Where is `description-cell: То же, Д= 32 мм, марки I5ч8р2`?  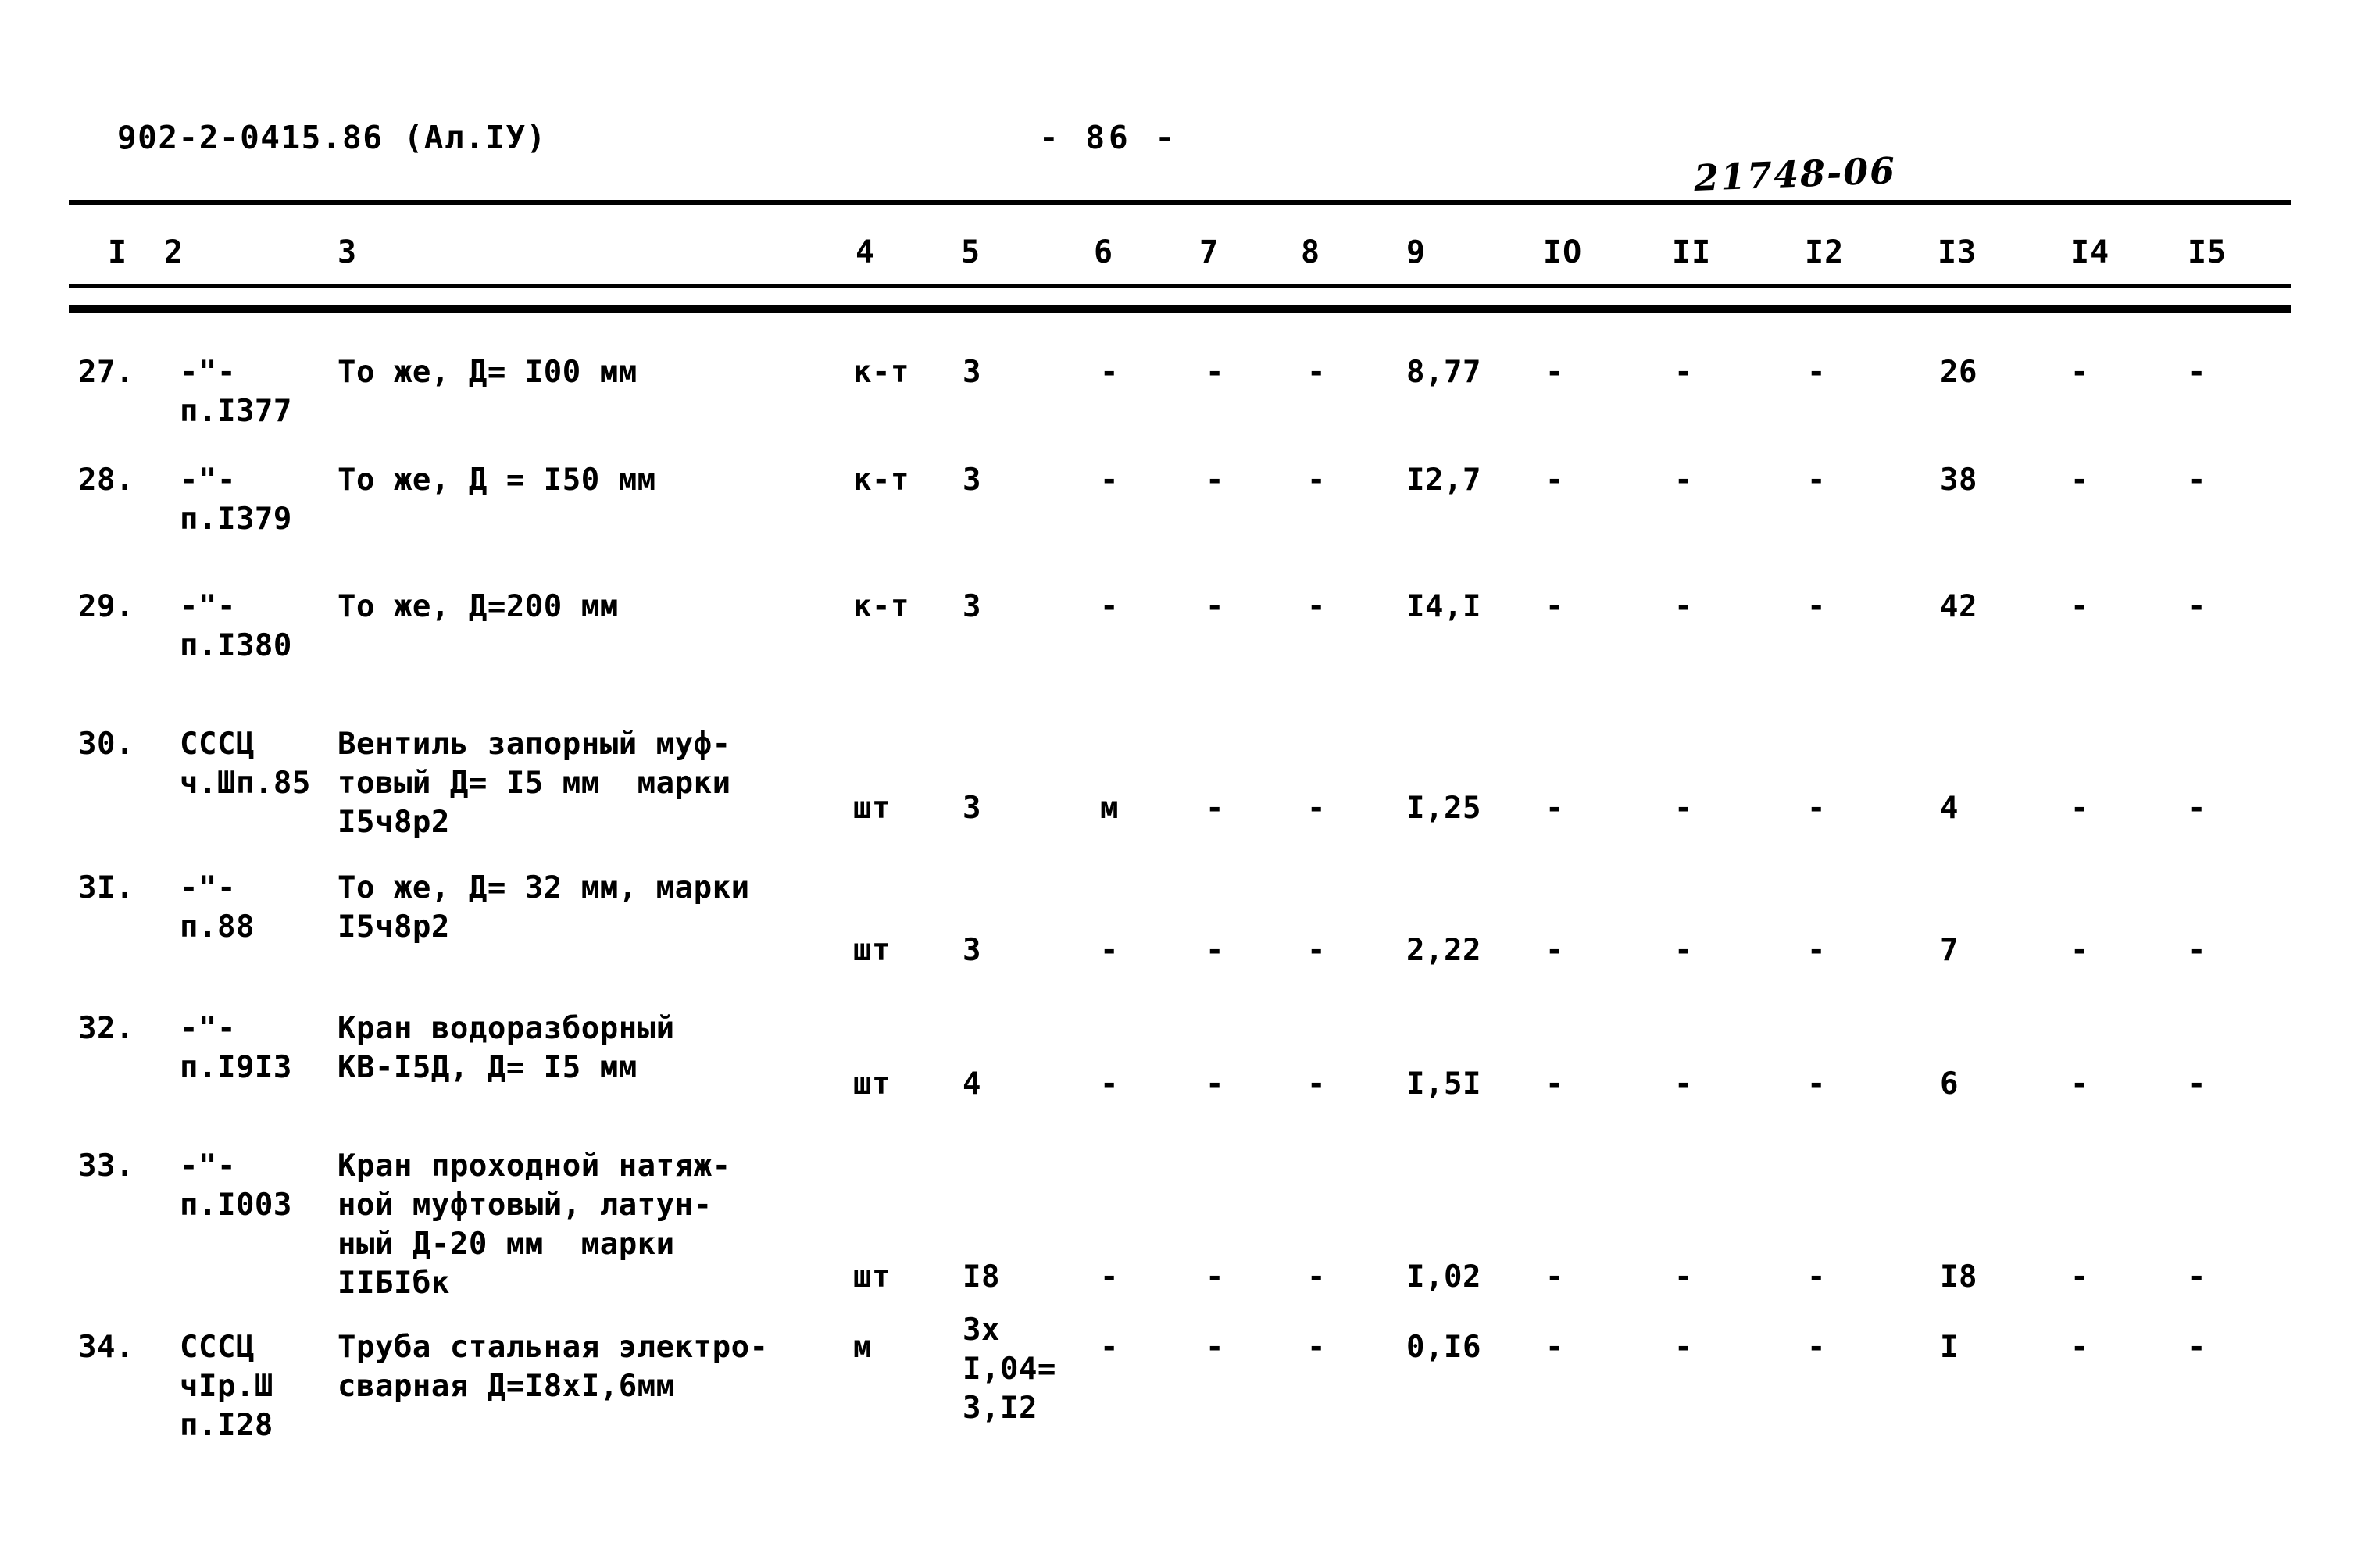 description-cell: То же, Д= 32 мм, марки I5ч8р2 is located at coordinates (544, 908).